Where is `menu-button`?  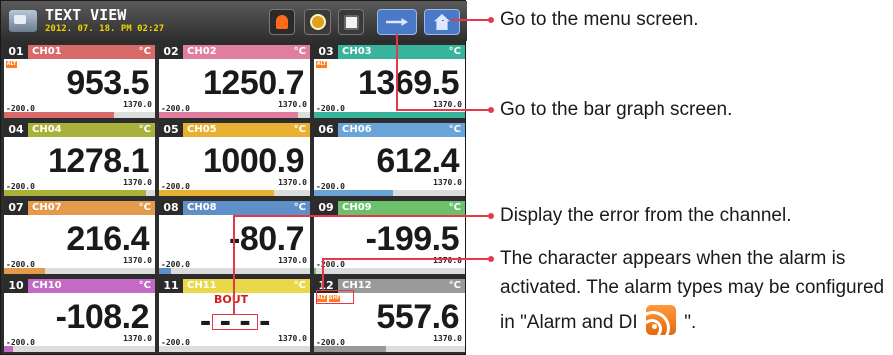
menu-button is located at coordinates (442, 22).